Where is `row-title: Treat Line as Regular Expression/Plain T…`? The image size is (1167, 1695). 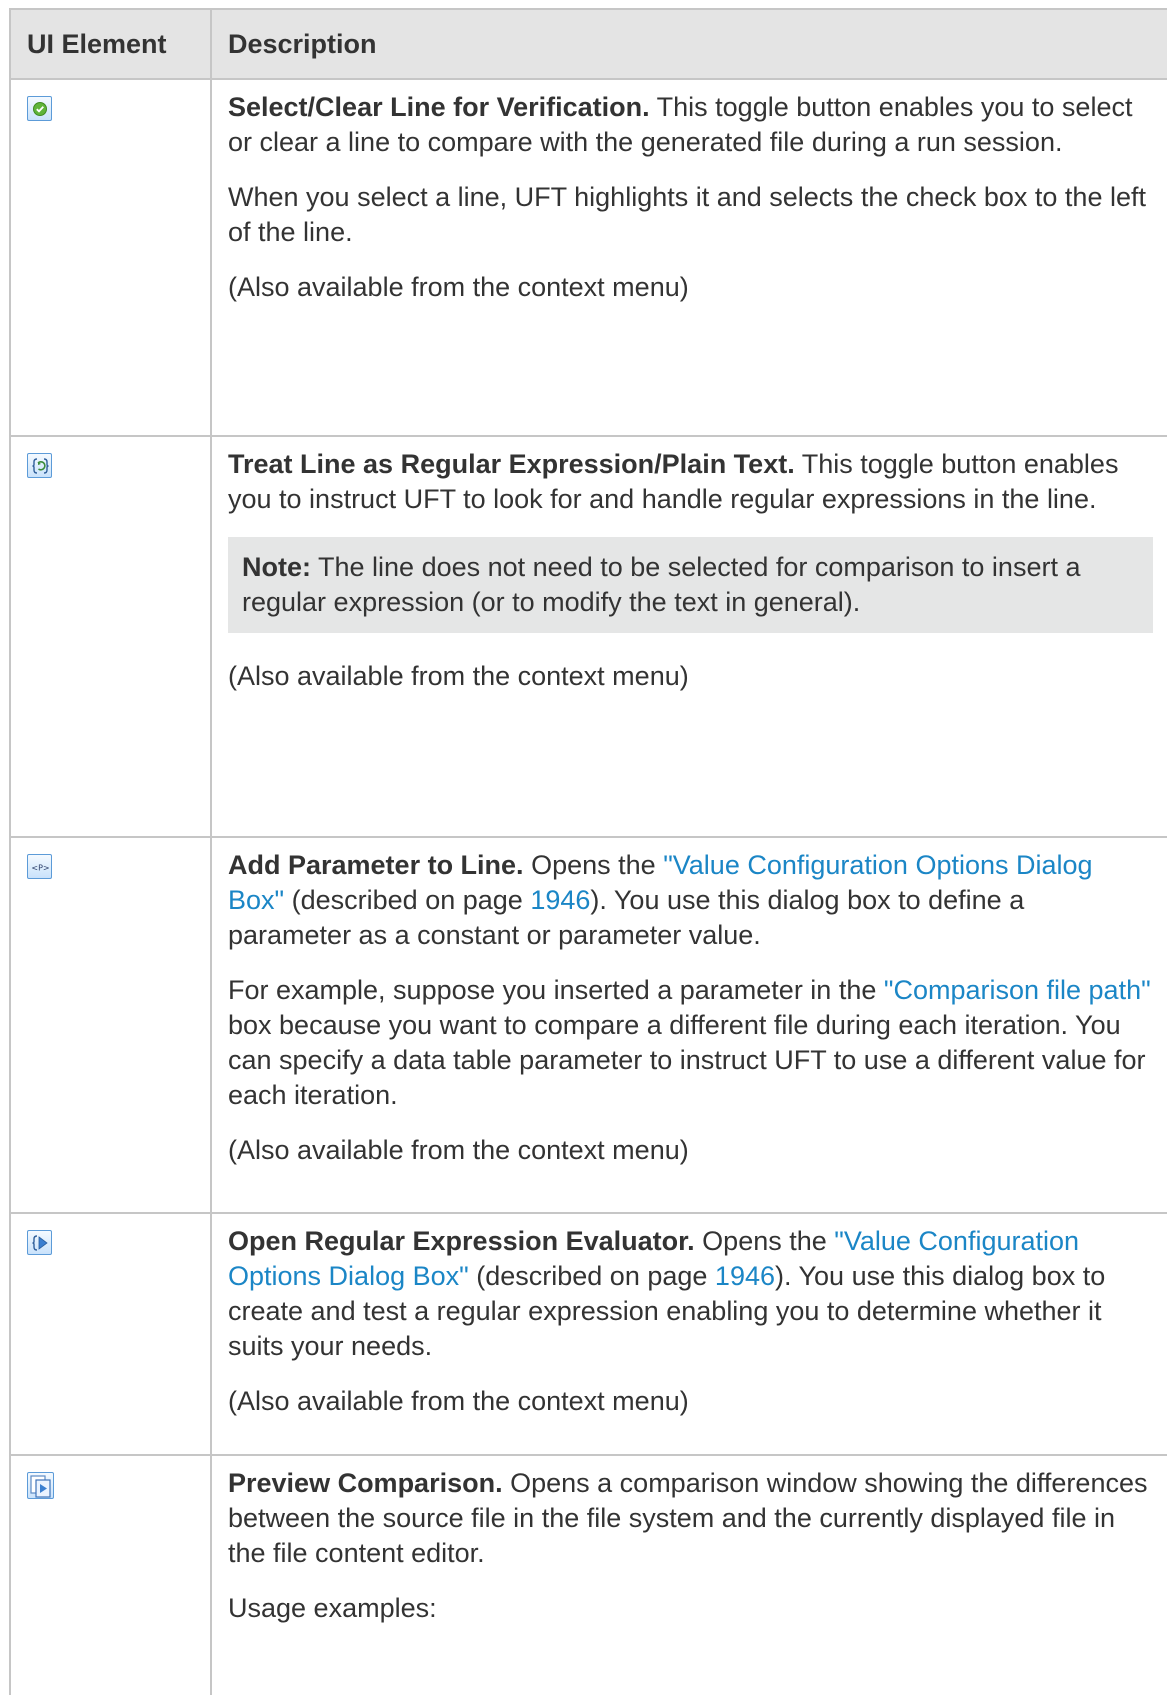
row-title: Treat Line as Regular Expression/Plain T… is located at coordinates (511, 464).